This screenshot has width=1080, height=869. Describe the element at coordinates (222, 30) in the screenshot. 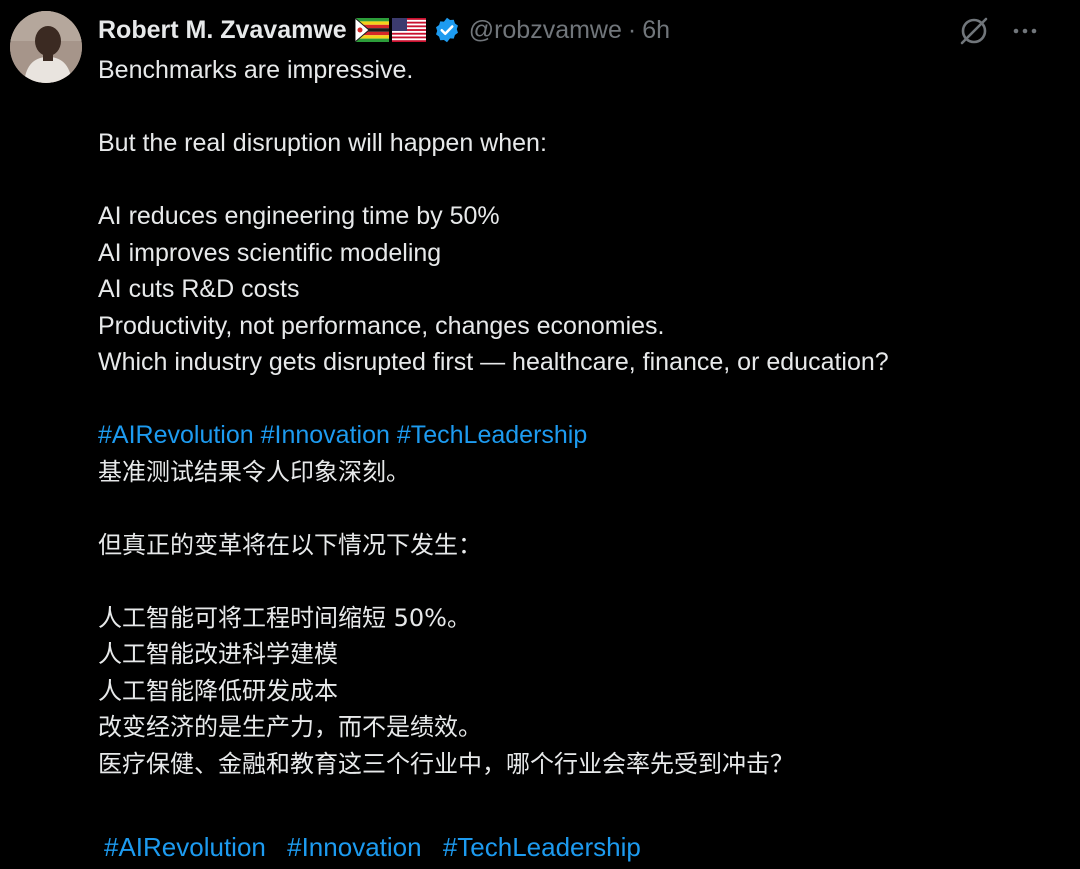

I see `display-name: Robert M. Zvavamwe` at that location.